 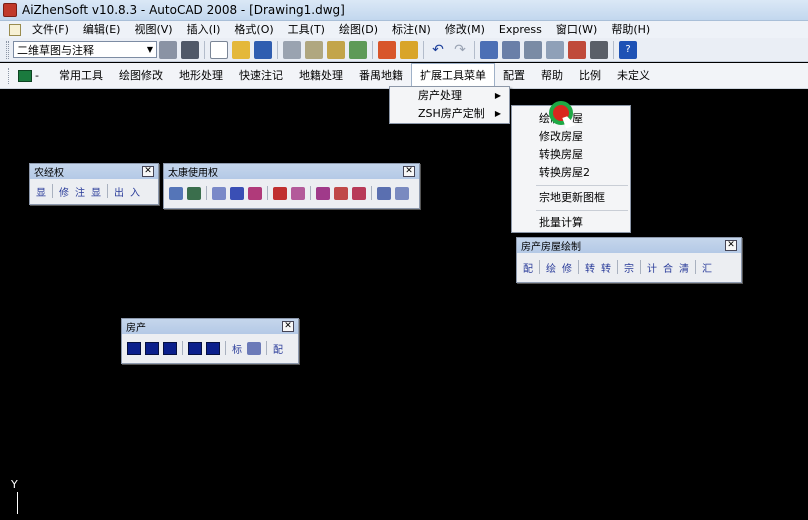 What do you see at coordinates (551, 267) in the screenshot?
I see `fd-draw-button: 绘` at bounding box center [551, 267].